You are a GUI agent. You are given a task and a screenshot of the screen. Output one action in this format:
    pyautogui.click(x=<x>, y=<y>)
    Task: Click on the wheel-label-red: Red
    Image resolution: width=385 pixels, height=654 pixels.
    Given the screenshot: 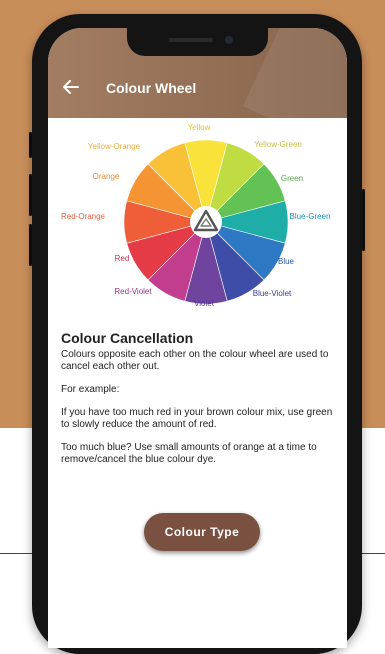 What is the action you would take?
    pyautogui.click(x=122, y=258)
    